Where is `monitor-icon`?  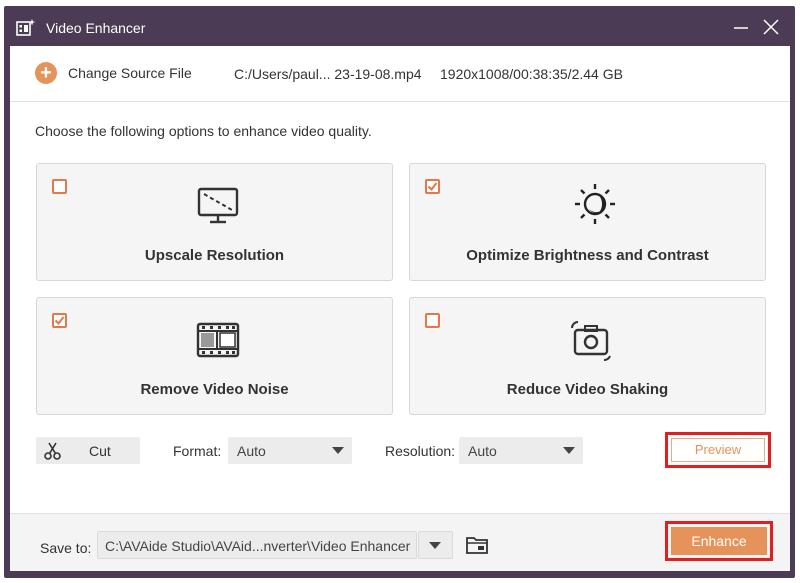 monitor-icon is located at coordinates (218, 205).